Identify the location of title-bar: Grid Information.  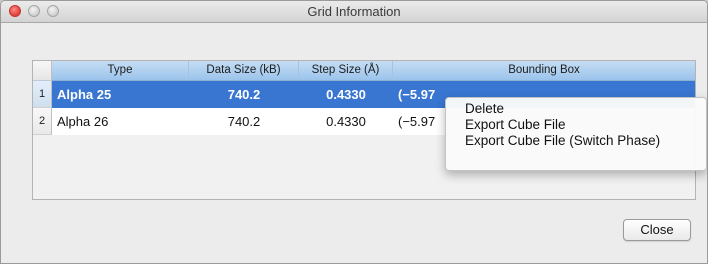
(354, 12).